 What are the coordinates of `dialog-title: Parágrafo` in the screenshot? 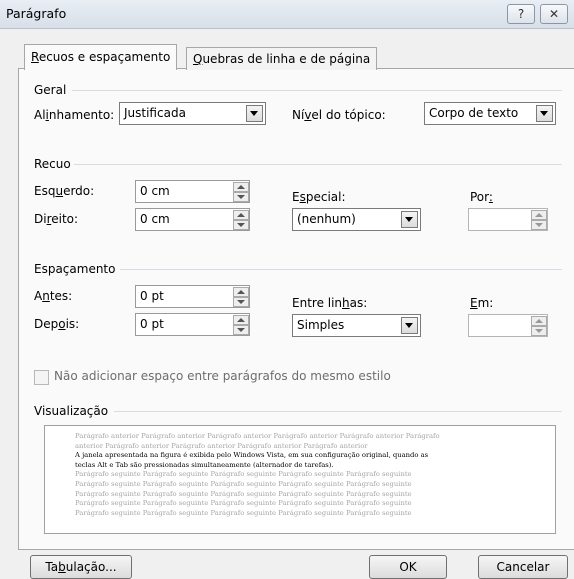 It's located at (36, 13).